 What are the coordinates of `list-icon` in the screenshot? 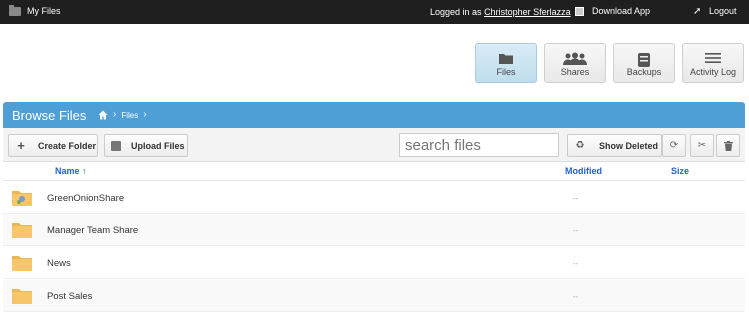 It's located at (713, 58).